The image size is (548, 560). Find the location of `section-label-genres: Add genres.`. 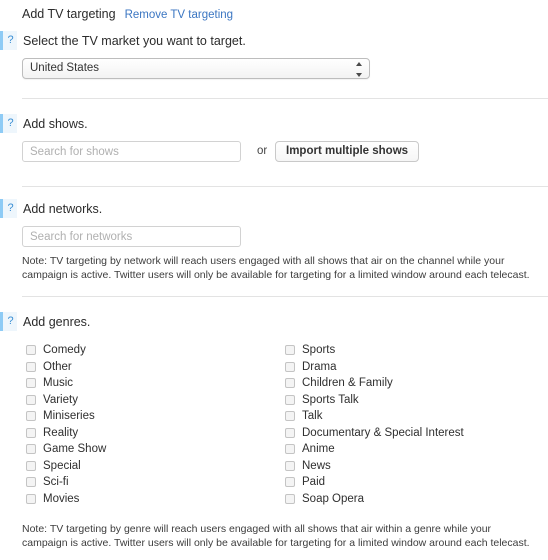

section-label-genres: Add genres. is located at coordinates (57, 321).